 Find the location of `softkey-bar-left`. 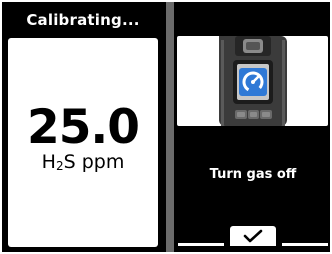

softkey-bar-left is located at coordinates (201, 244).